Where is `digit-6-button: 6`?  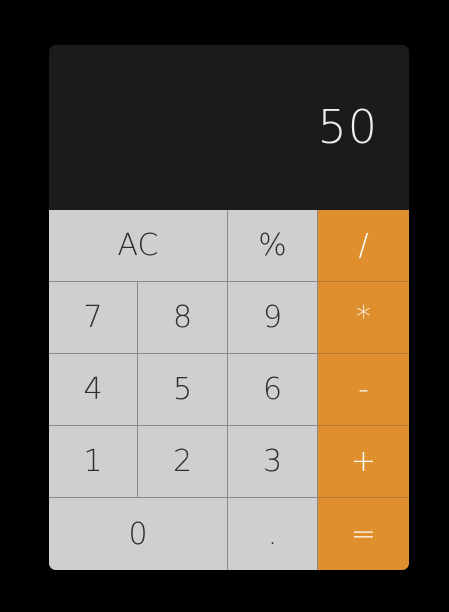
digit-6-button: 6 is located at coordinates (273, 390).